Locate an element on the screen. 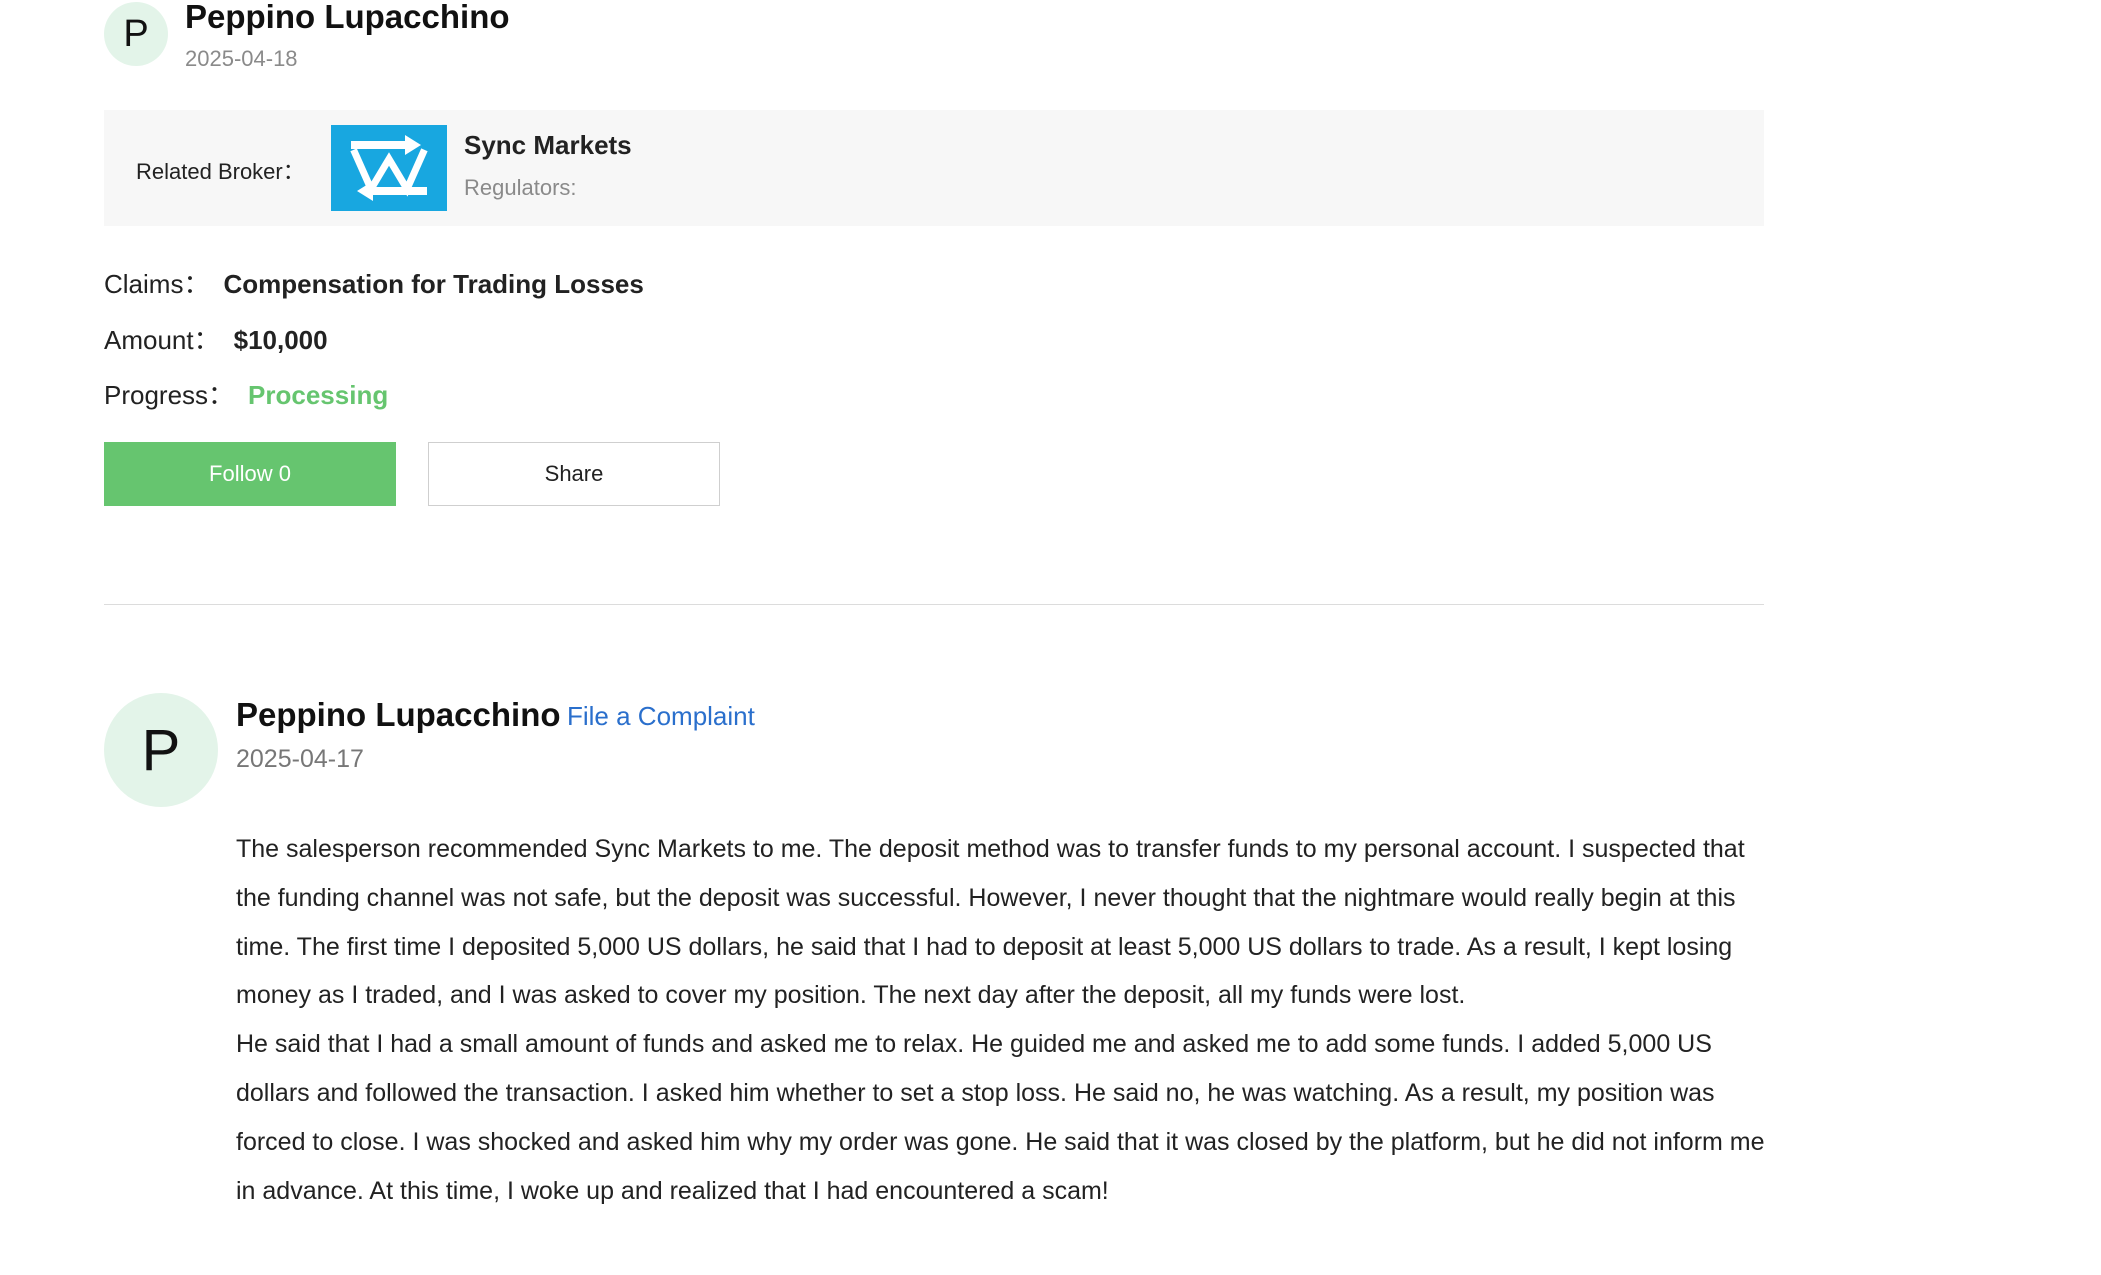  share-button: Share is located at coordinates (574, 474).